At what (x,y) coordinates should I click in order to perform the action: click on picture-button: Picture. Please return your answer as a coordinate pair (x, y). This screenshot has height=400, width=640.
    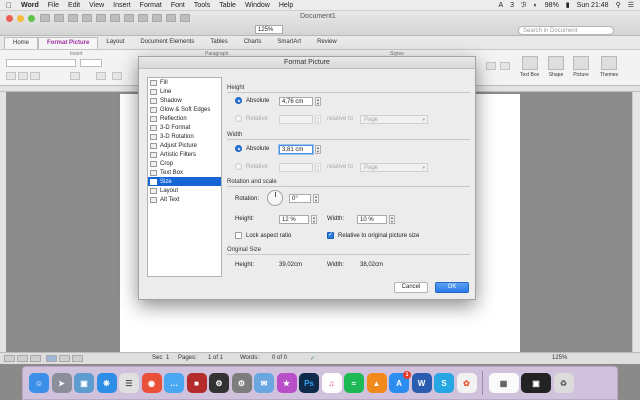
    Looking at the image, I should click on (581, 67).